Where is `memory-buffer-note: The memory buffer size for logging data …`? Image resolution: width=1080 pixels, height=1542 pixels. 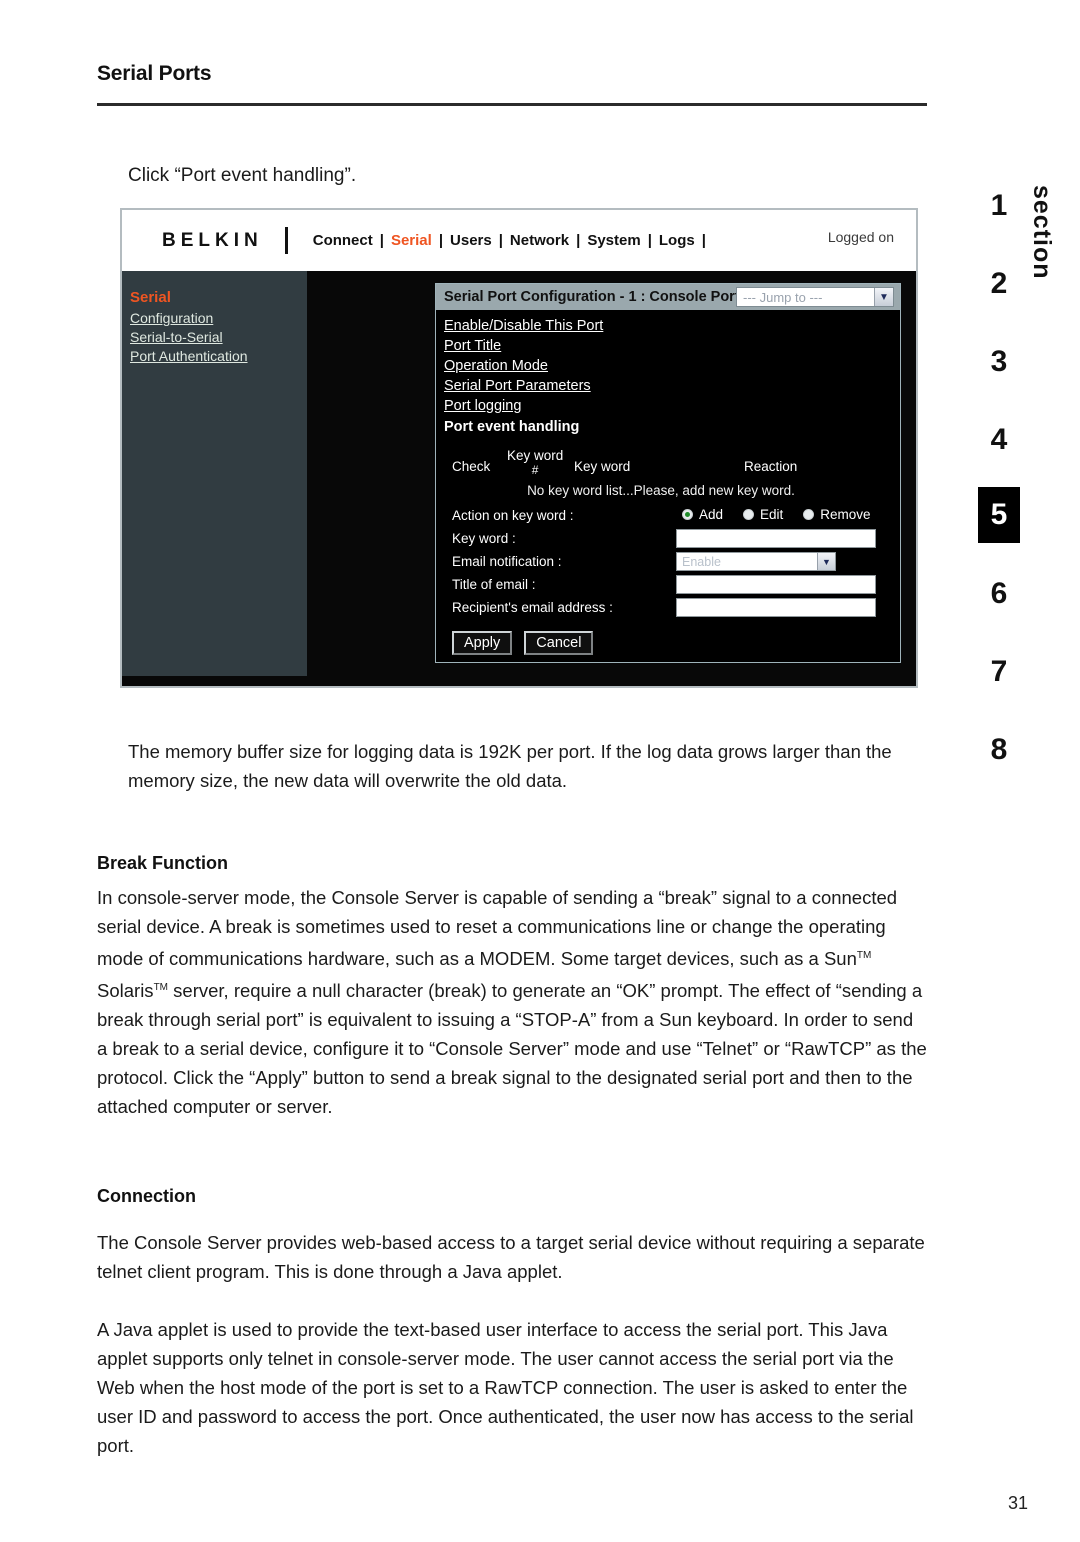
memory-buffer-note: The memory buffer size for logging data … is located at coordinates (510, 766).